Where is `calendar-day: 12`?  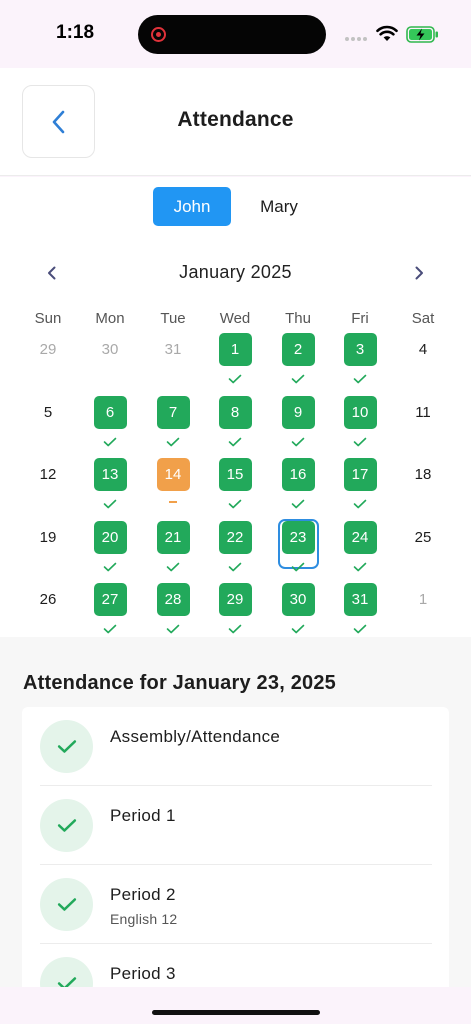 calendar-day: 12 is located at coordinates (48, 474).